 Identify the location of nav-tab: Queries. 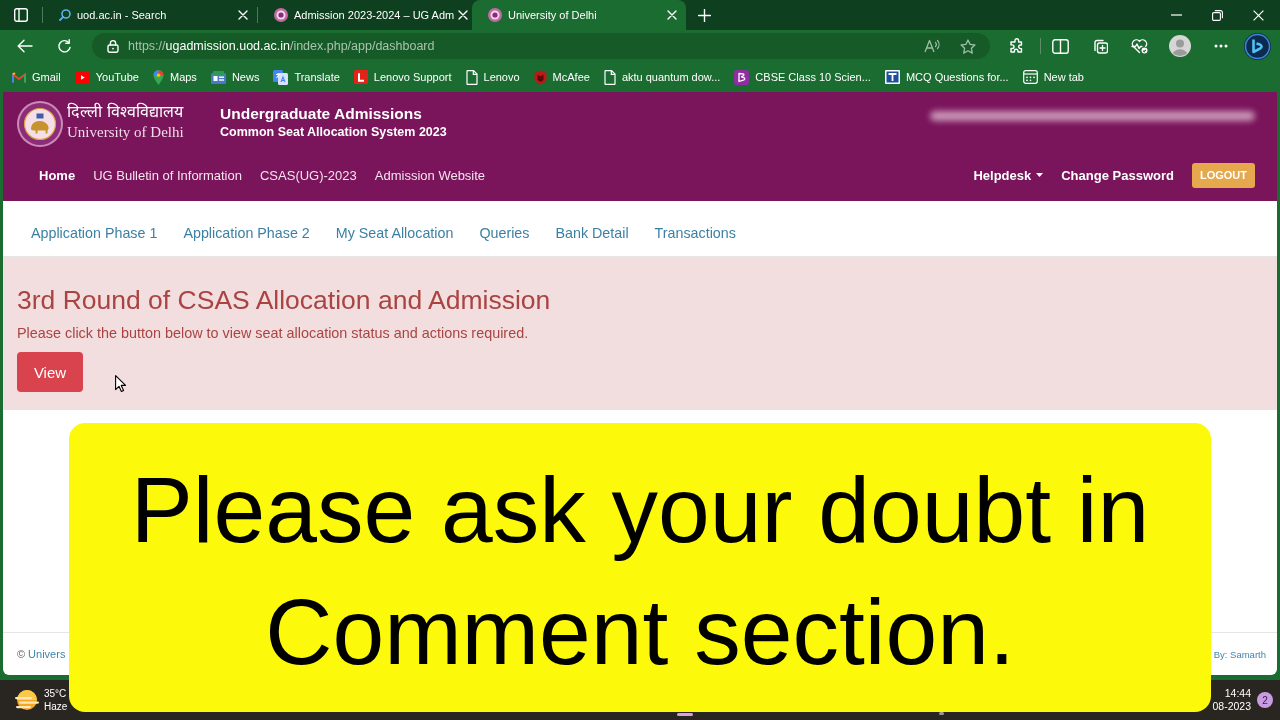
(504, 232).